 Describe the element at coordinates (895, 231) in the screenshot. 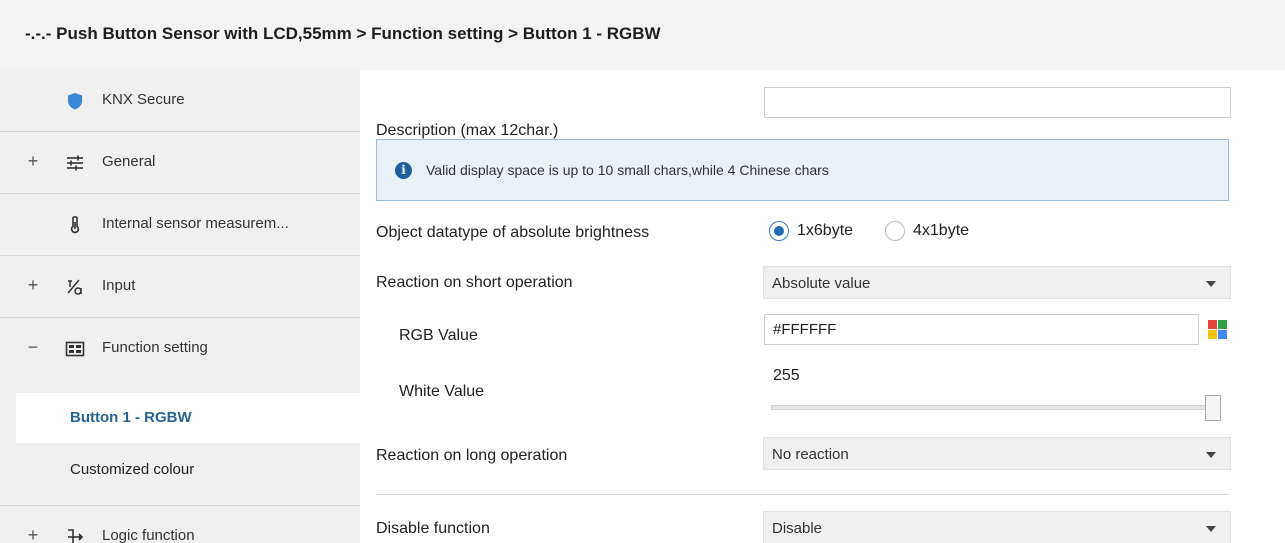

I see `radio-indicator` at that location.